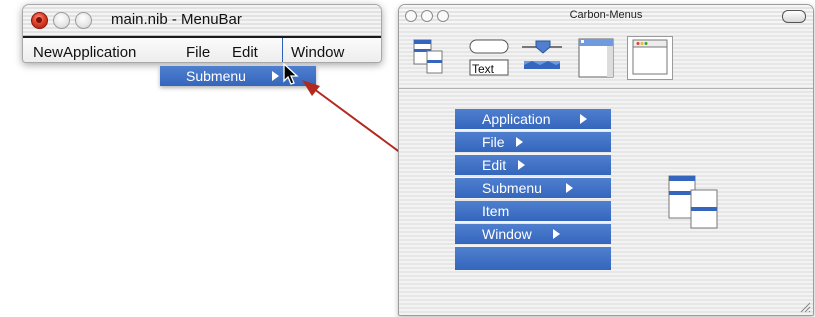  Describe the element at coordinates (494, 165) in the screenshot. I see `menu-item-label: Edit` at that location.